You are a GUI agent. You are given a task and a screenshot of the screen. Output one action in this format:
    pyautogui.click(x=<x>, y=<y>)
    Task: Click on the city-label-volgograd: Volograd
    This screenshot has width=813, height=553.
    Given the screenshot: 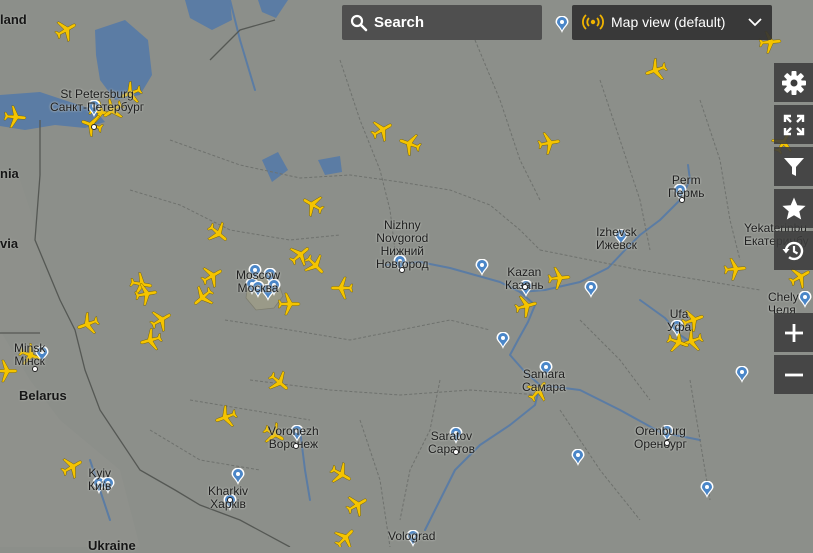 What is the action you would take?
    pyautogui.click(x=412, y=536)
    